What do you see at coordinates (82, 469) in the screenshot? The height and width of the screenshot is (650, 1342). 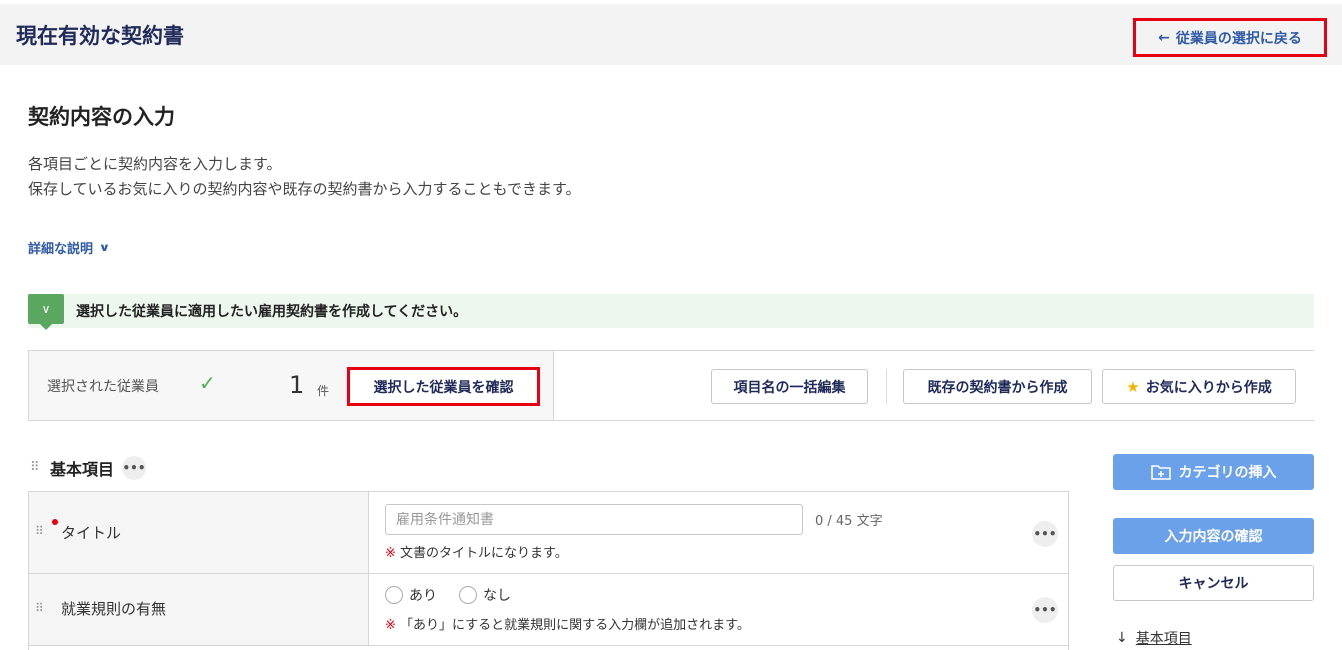 I see `section-title: 基本項目` at bounding box center [82, 469].